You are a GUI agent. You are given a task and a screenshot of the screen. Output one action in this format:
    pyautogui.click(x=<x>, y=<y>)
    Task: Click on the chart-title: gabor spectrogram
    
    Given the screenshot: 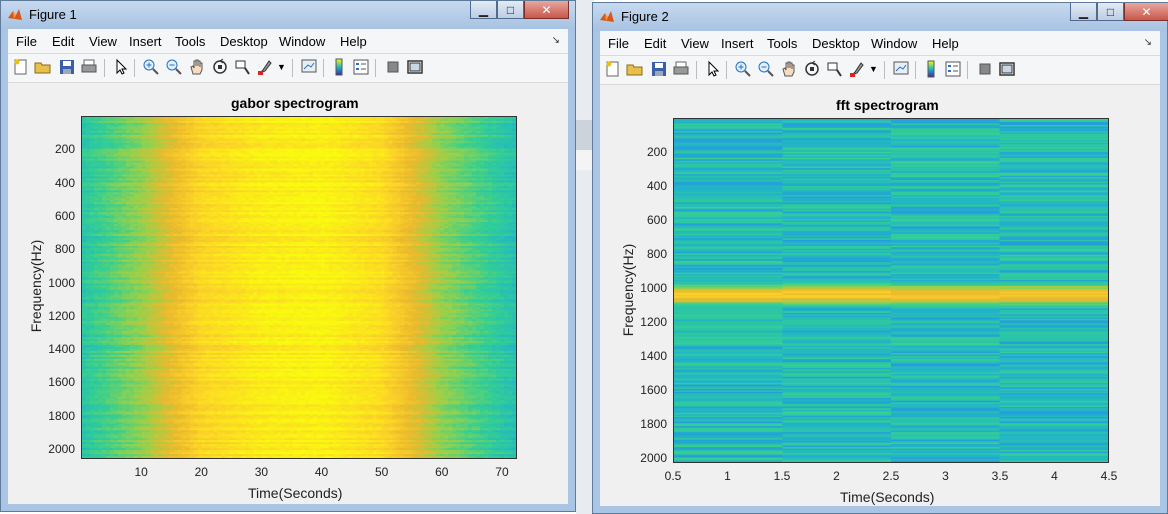 What is the action you would take?
    pyautogui.click(x=295, y=103)
    